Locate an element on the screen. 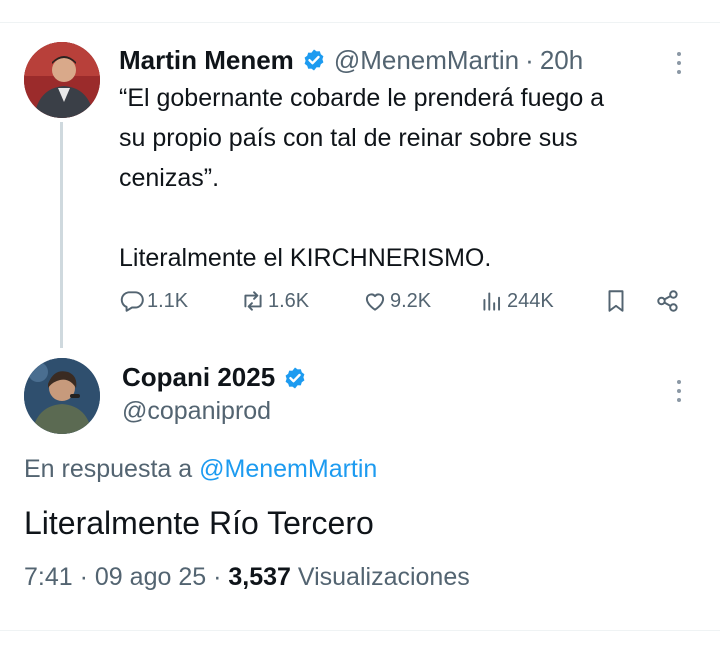 Image resolution: width=720 pixels, height=647 pixels. top-divider is located at coordinates (360, 22).